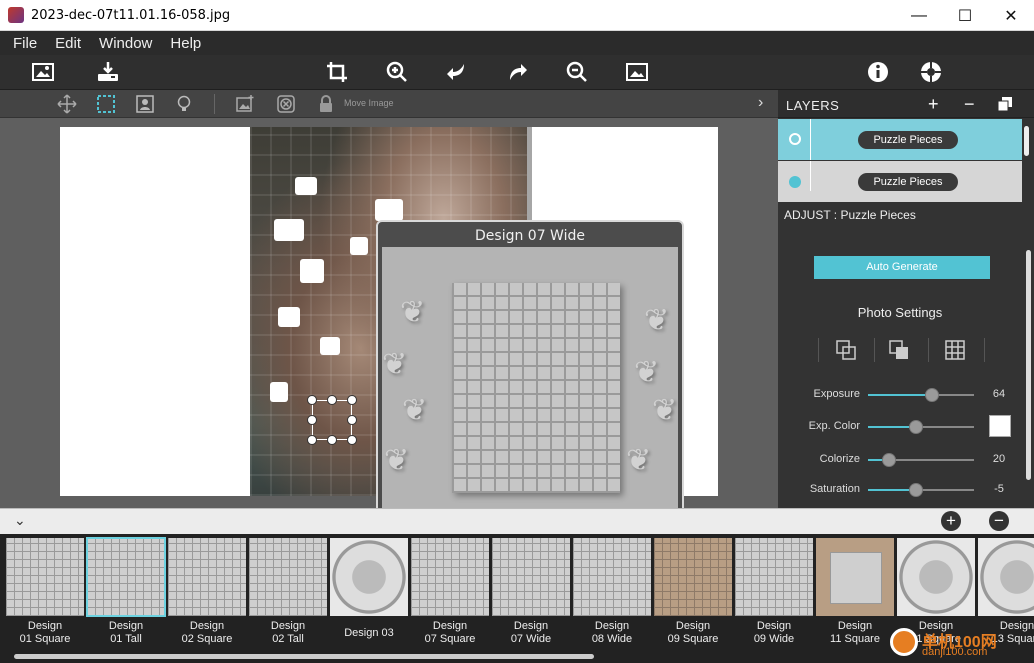 This screenshot has width=1034, height=663. What do you see at coordinates (965, 15) in the screenshot?
I see `maximize-button: ☐` at bounding box center [965, 15].